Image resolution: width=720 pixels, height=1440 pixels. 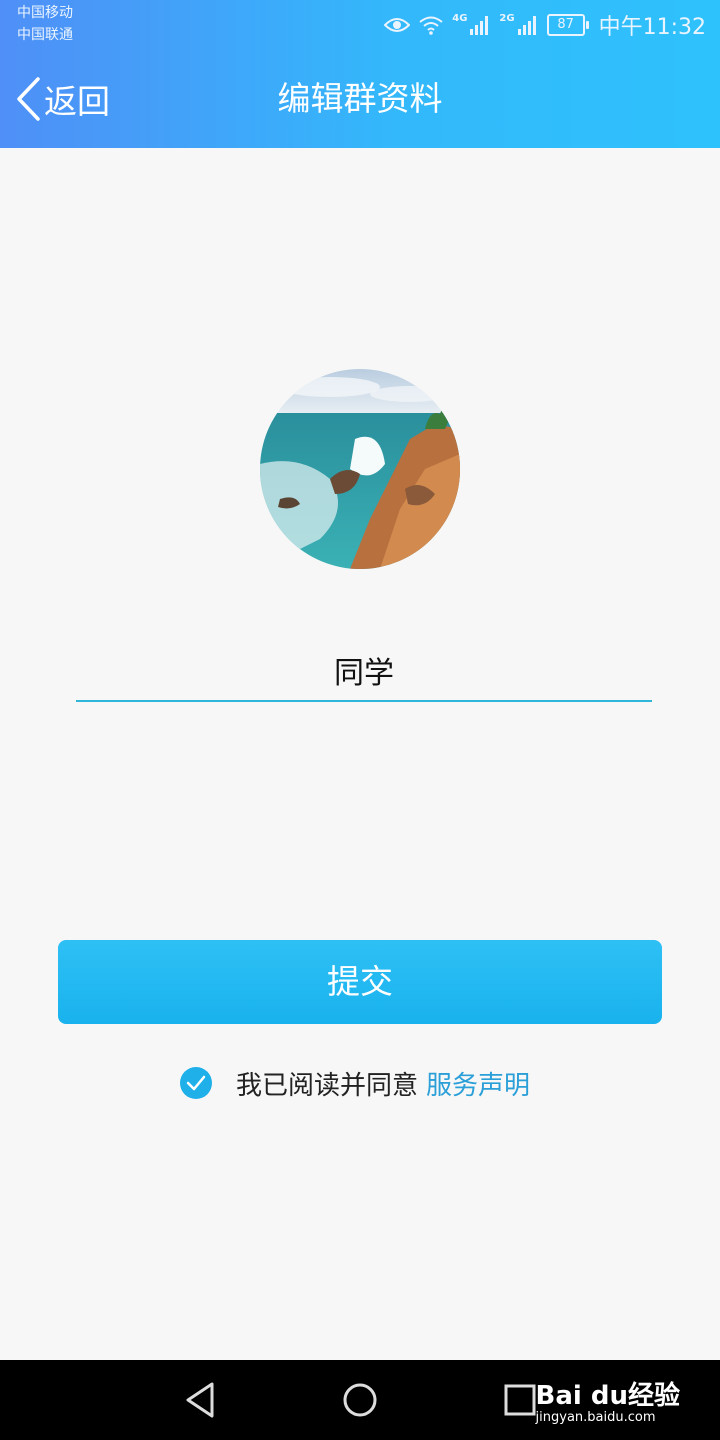 I want to click on submit-button: 提交, so click(x=360, y=982).